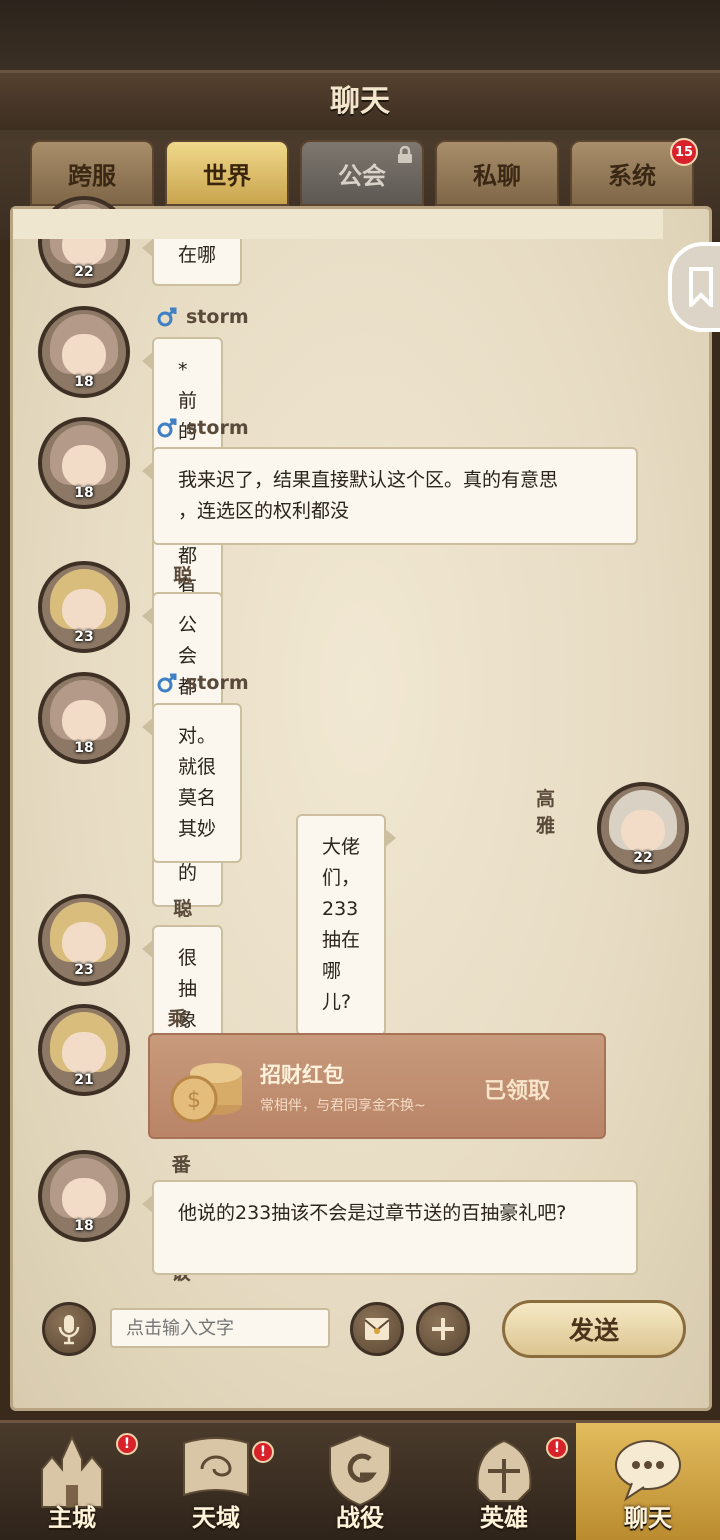  I want to click on avatar-level: 21, so click(84, 1080).